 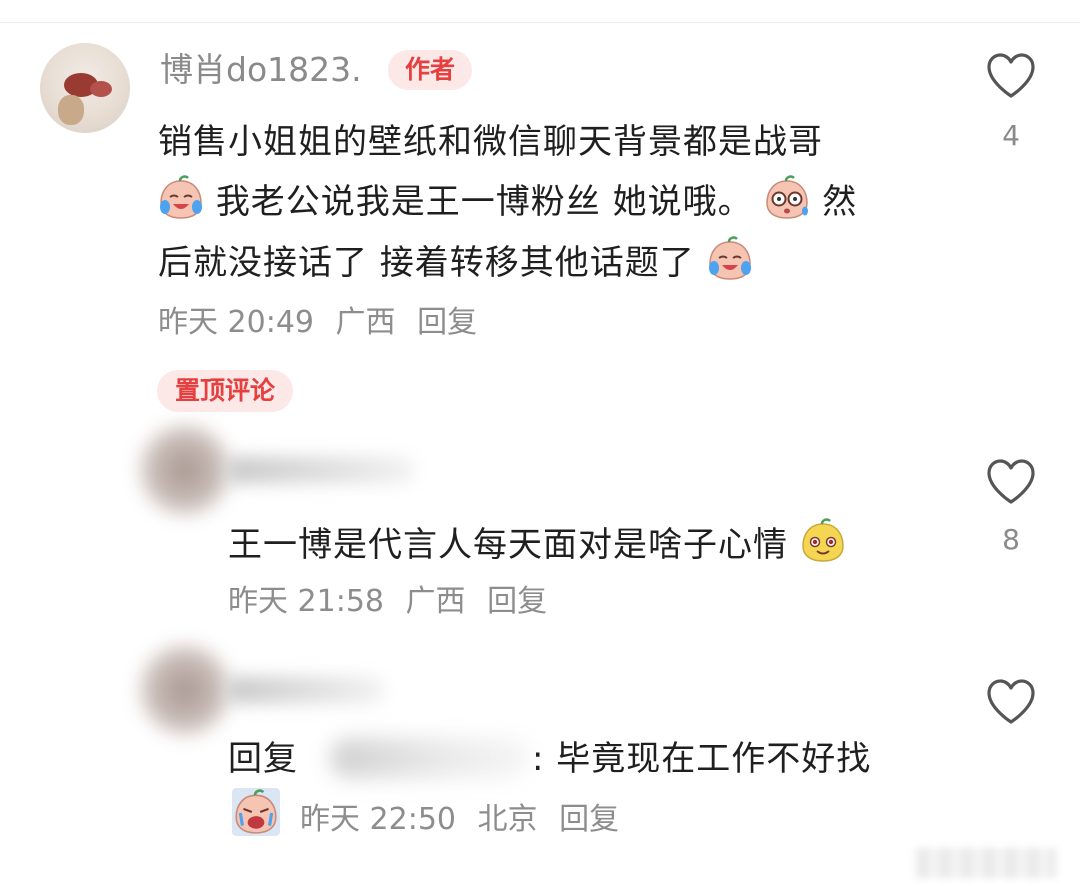 I want to click on comment-location: 广西, so click(x=365, y=322).